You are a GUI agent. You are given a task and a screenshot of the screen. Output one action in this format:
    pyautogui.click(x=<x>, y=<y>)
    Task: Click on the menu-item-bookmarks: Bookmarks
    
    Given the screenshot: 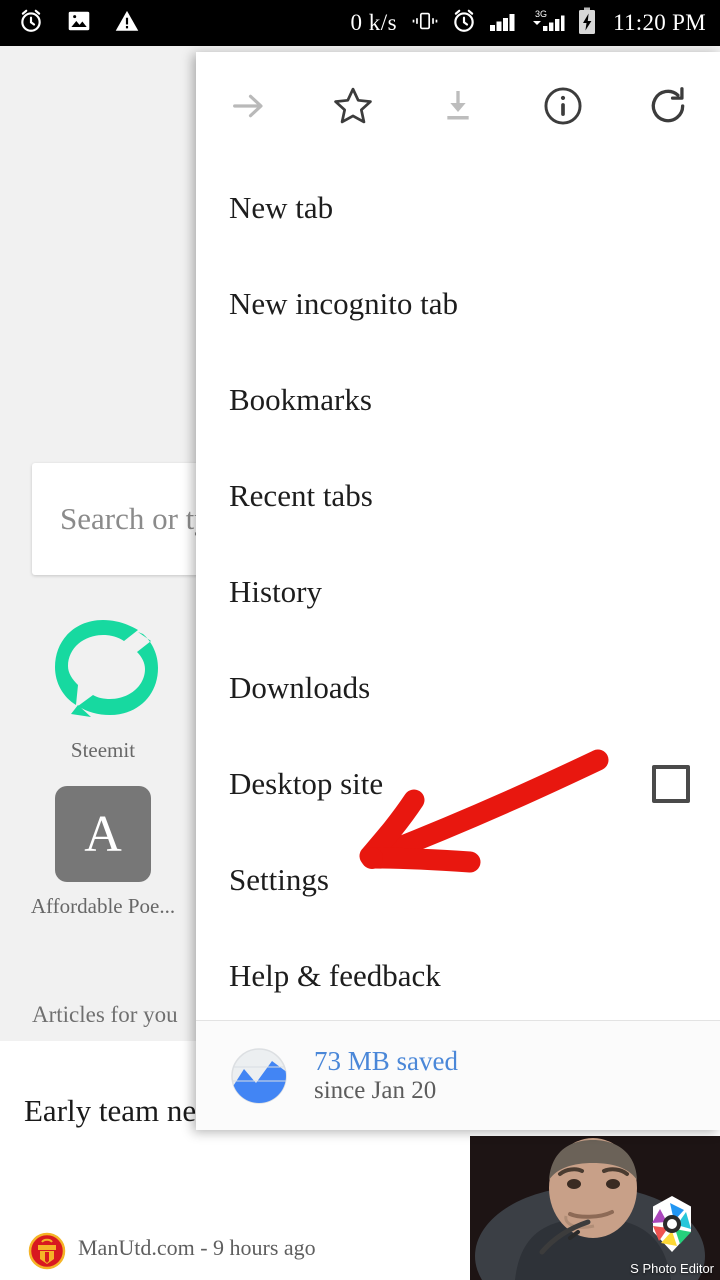 What is the action you would take?
    pyautogui.click(x=458, y=400)
    